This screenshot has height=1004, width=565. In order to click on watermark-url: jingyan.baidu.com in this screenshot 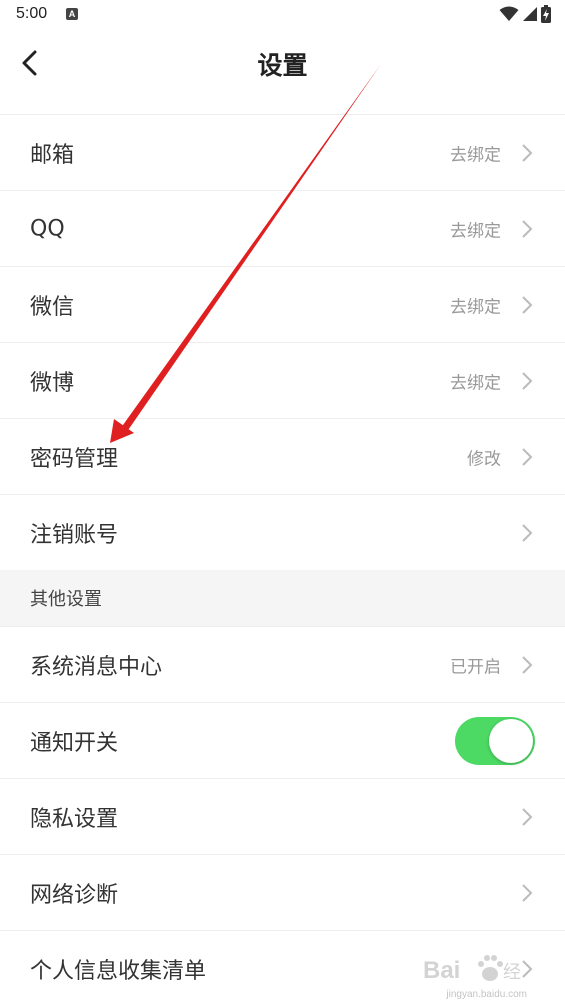, I will do `click(486, 994)`.